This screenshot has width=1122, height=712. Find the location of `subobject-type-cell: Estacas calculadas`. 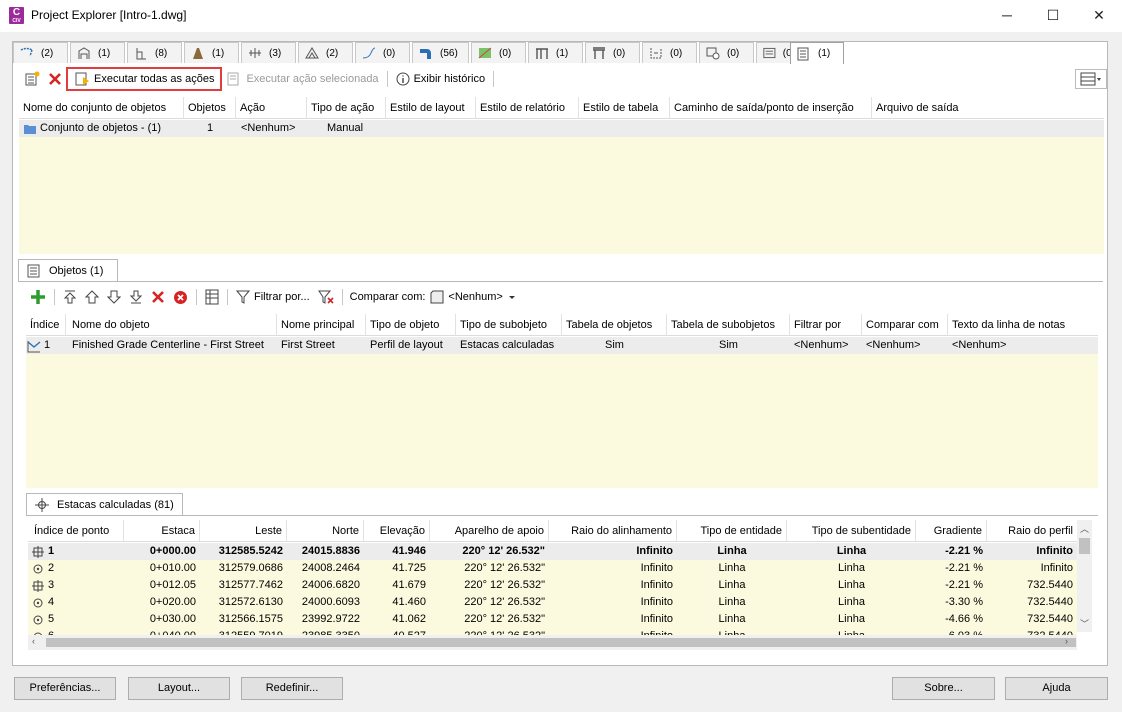

subobject-type-cell: Estacas calculadas is located at coordinates (509, 345).